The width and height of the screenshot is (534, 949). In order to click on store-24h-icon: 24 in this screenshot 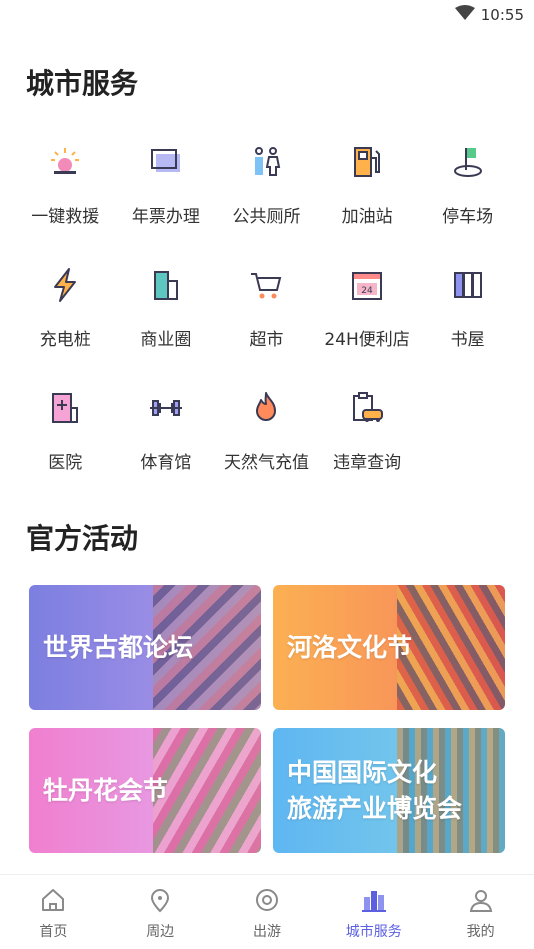, I will do `click(367, 285)`.